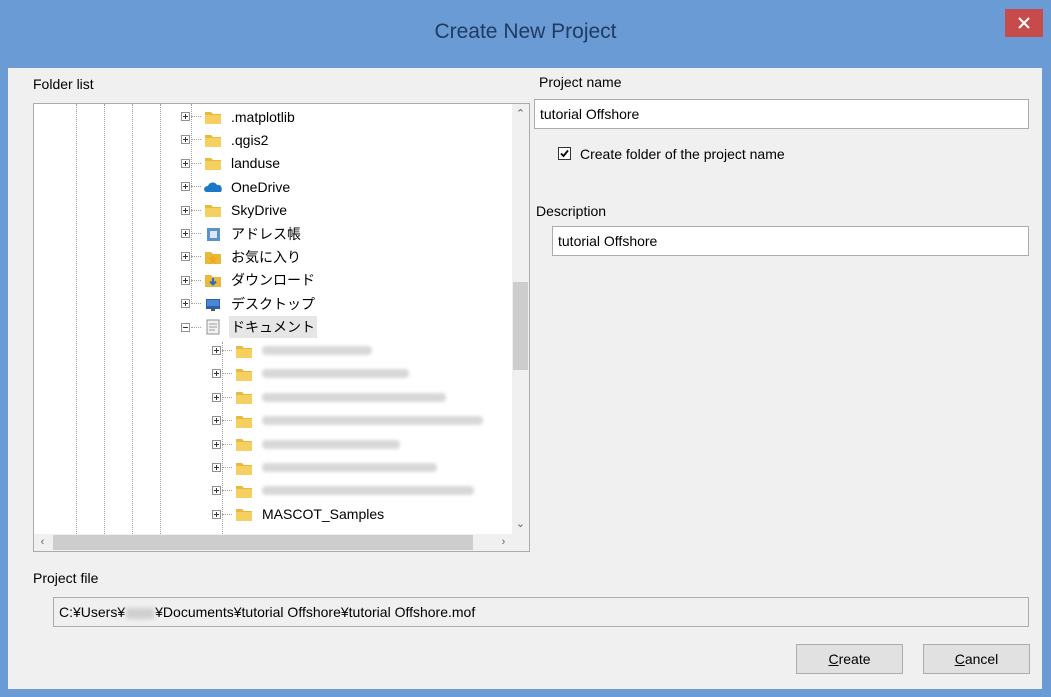 This screenshot has width=1051, height=697. Describe the element at coordinates (213, 257) in the screenshot. I see `favorites-icon` at that location.